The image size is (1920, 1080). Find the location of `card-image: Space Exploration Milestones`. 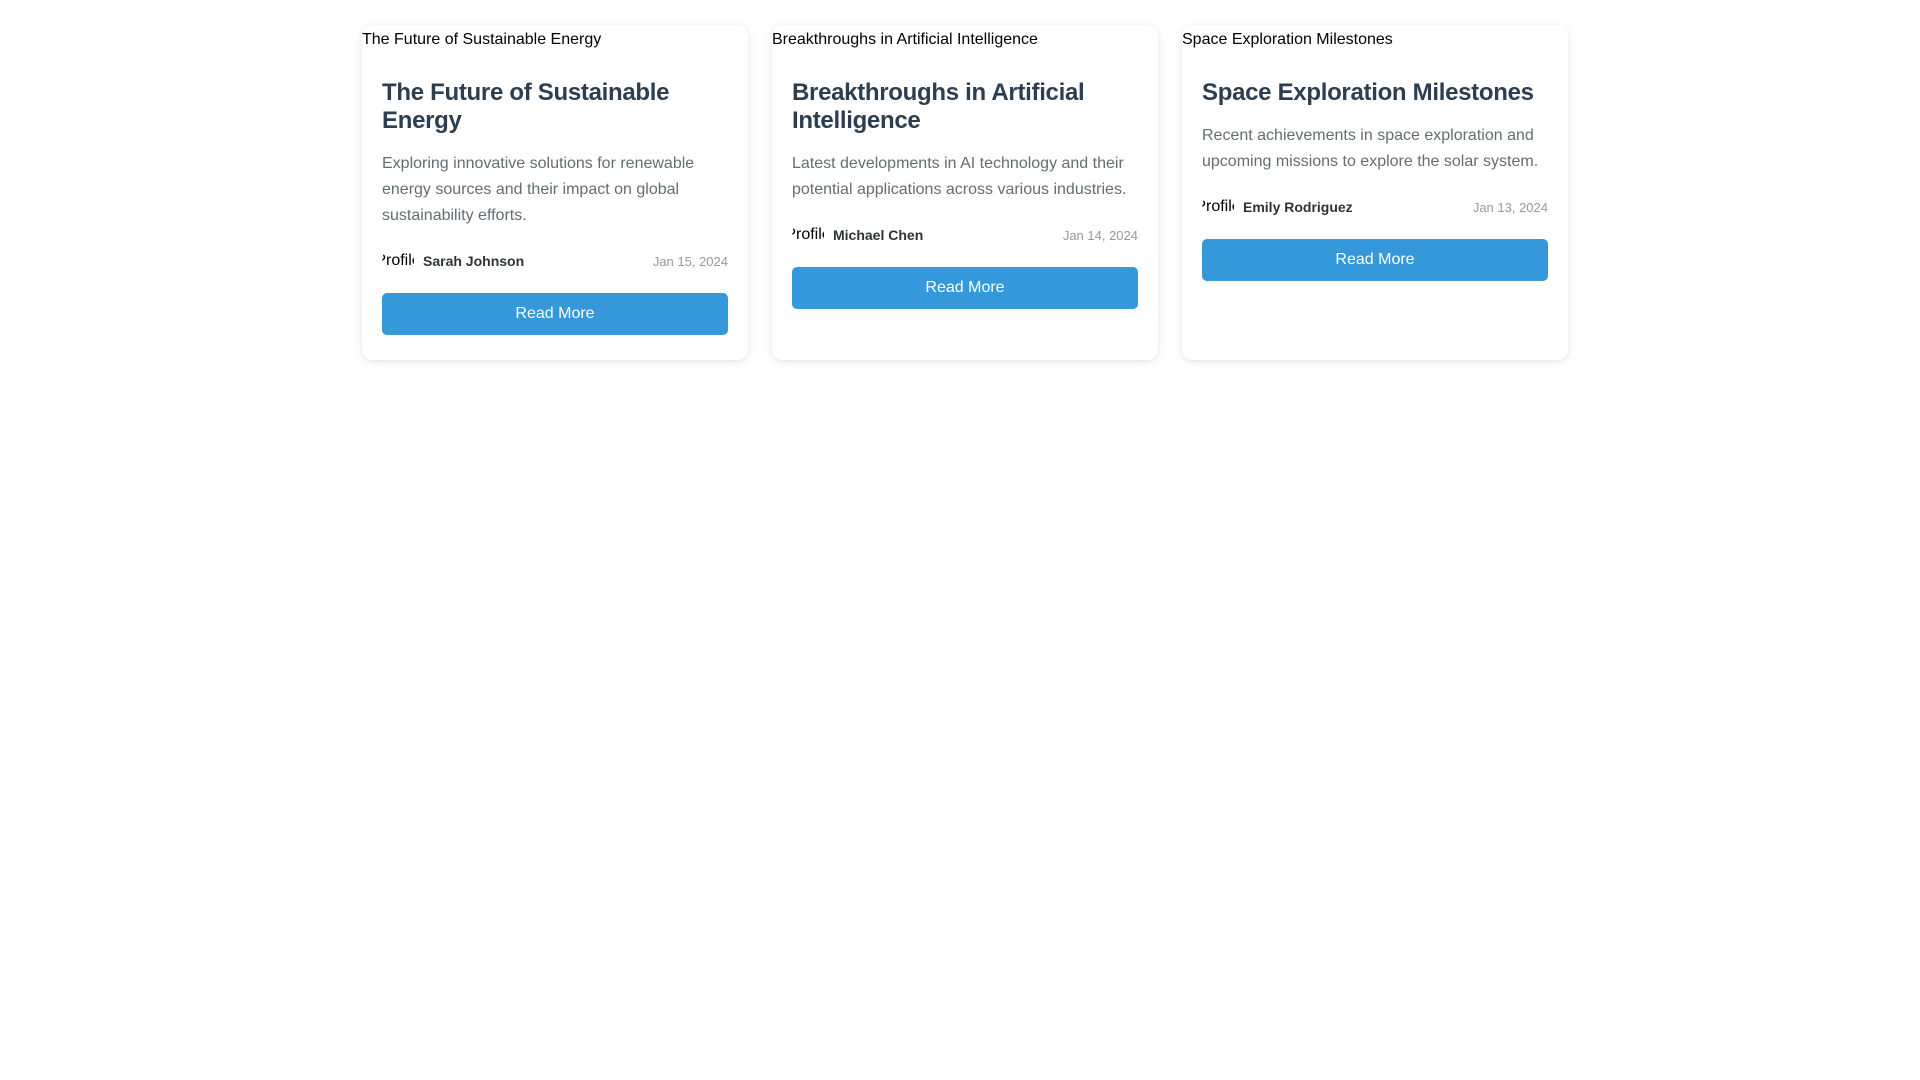

card-image: Space Exploration Milestones is located at coordinates (1375, 40).